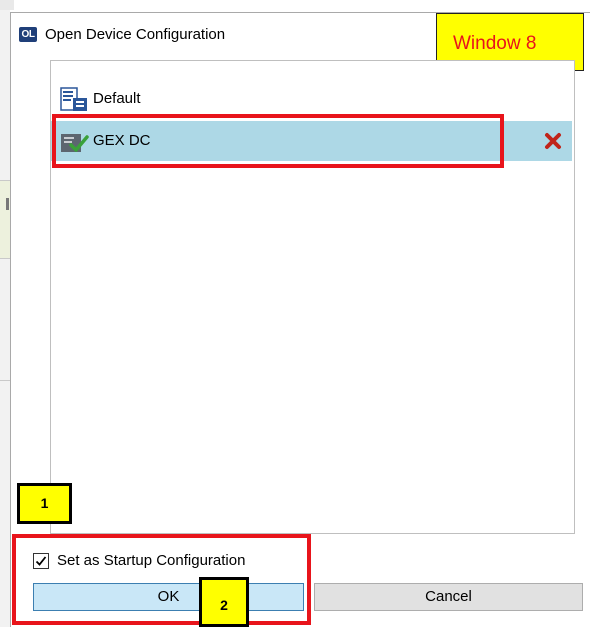 This screenshot has height=627, width=590. I want to click on callout-2: 2, so click(224, 602).